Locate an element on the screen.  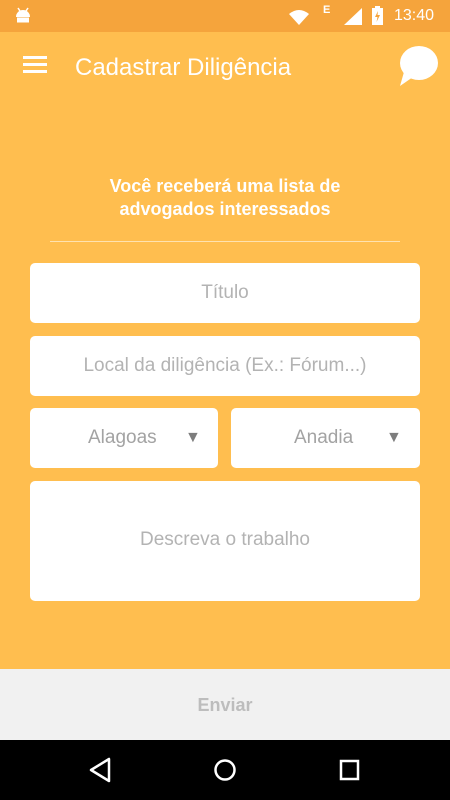
city-select: Anadia ▼ is located at coordinates (325, 438).